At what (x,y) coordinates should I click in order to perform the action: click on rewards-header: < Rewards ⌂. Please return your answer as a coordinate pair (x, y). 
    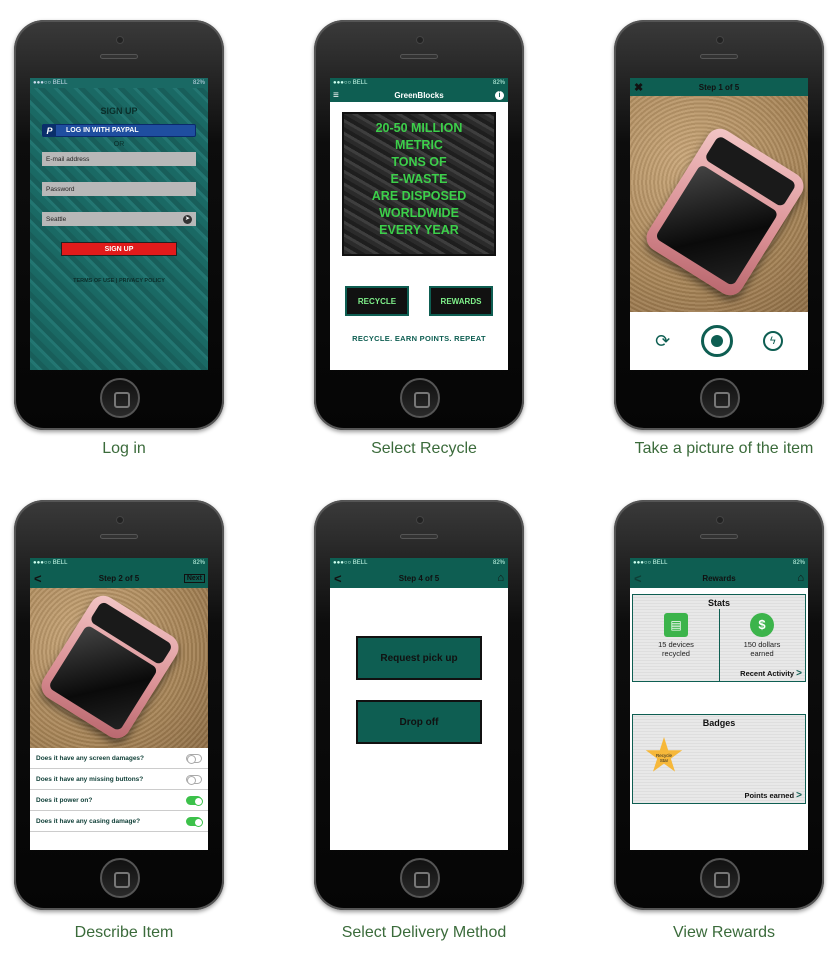
    Looking at the image, I should click on (719, 578).